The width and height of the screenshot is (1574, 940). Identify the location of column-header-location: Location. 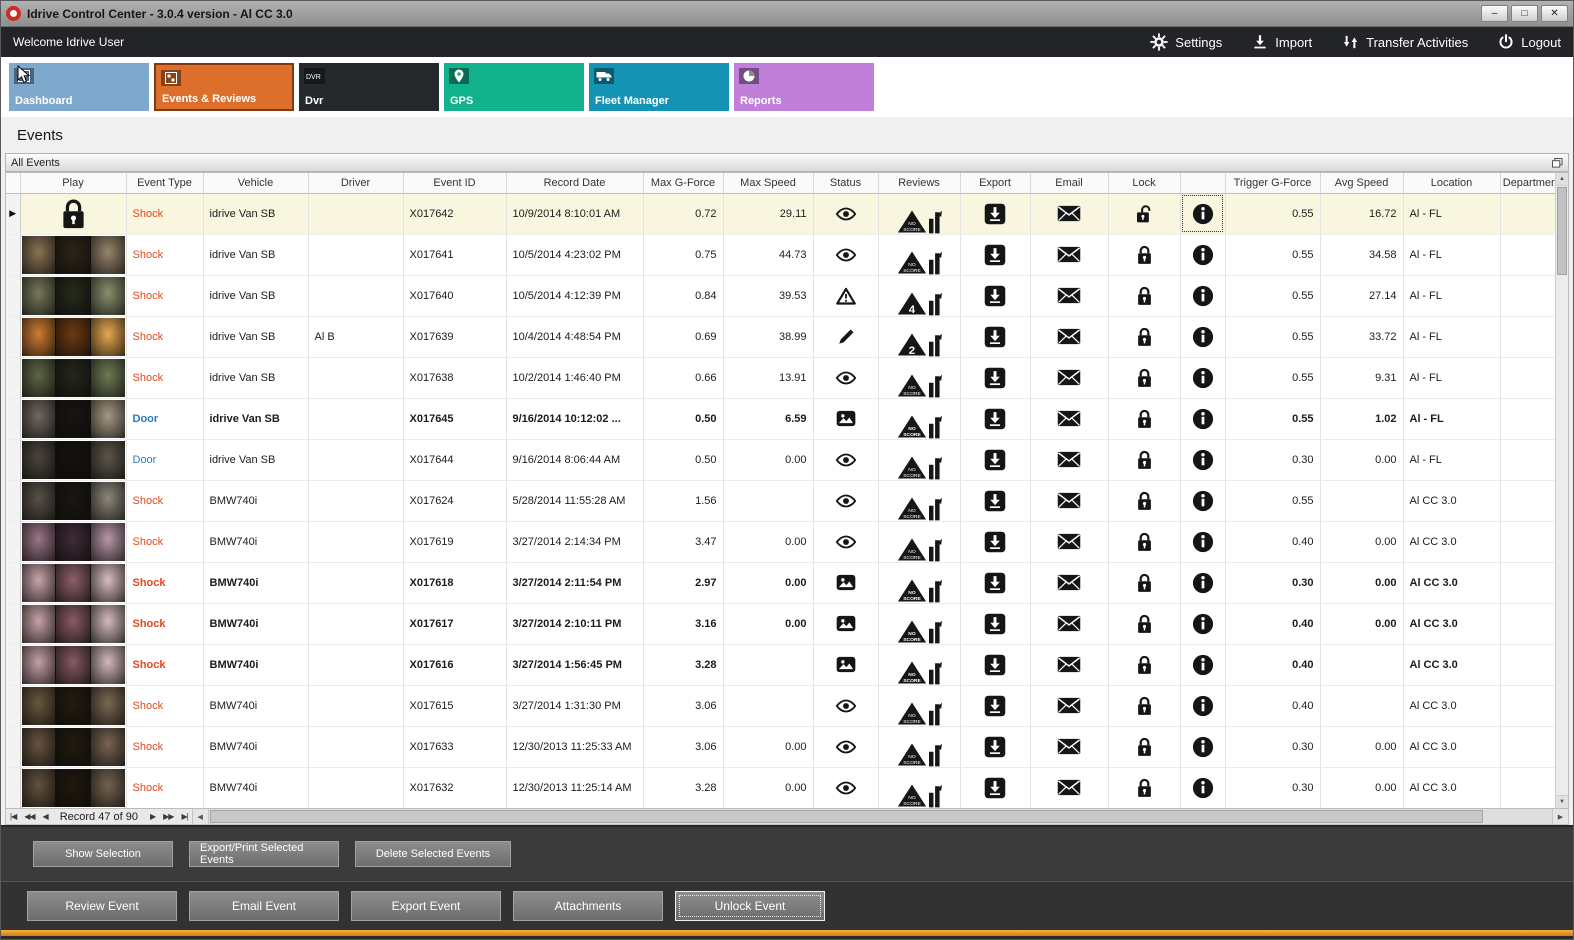
(1452, 183).